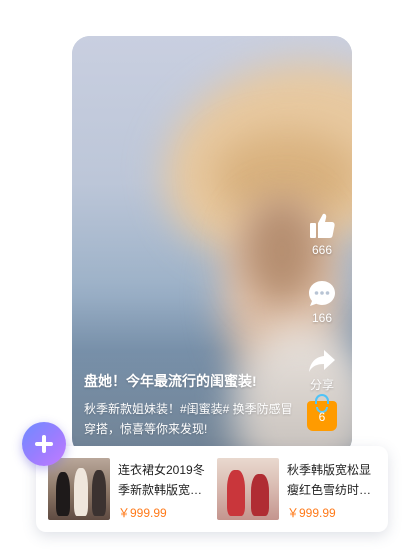 Image resolution: width=410 pixels, height=560 pixels. I want to click on shopping-bag-icon: 6, so click(322, 412).